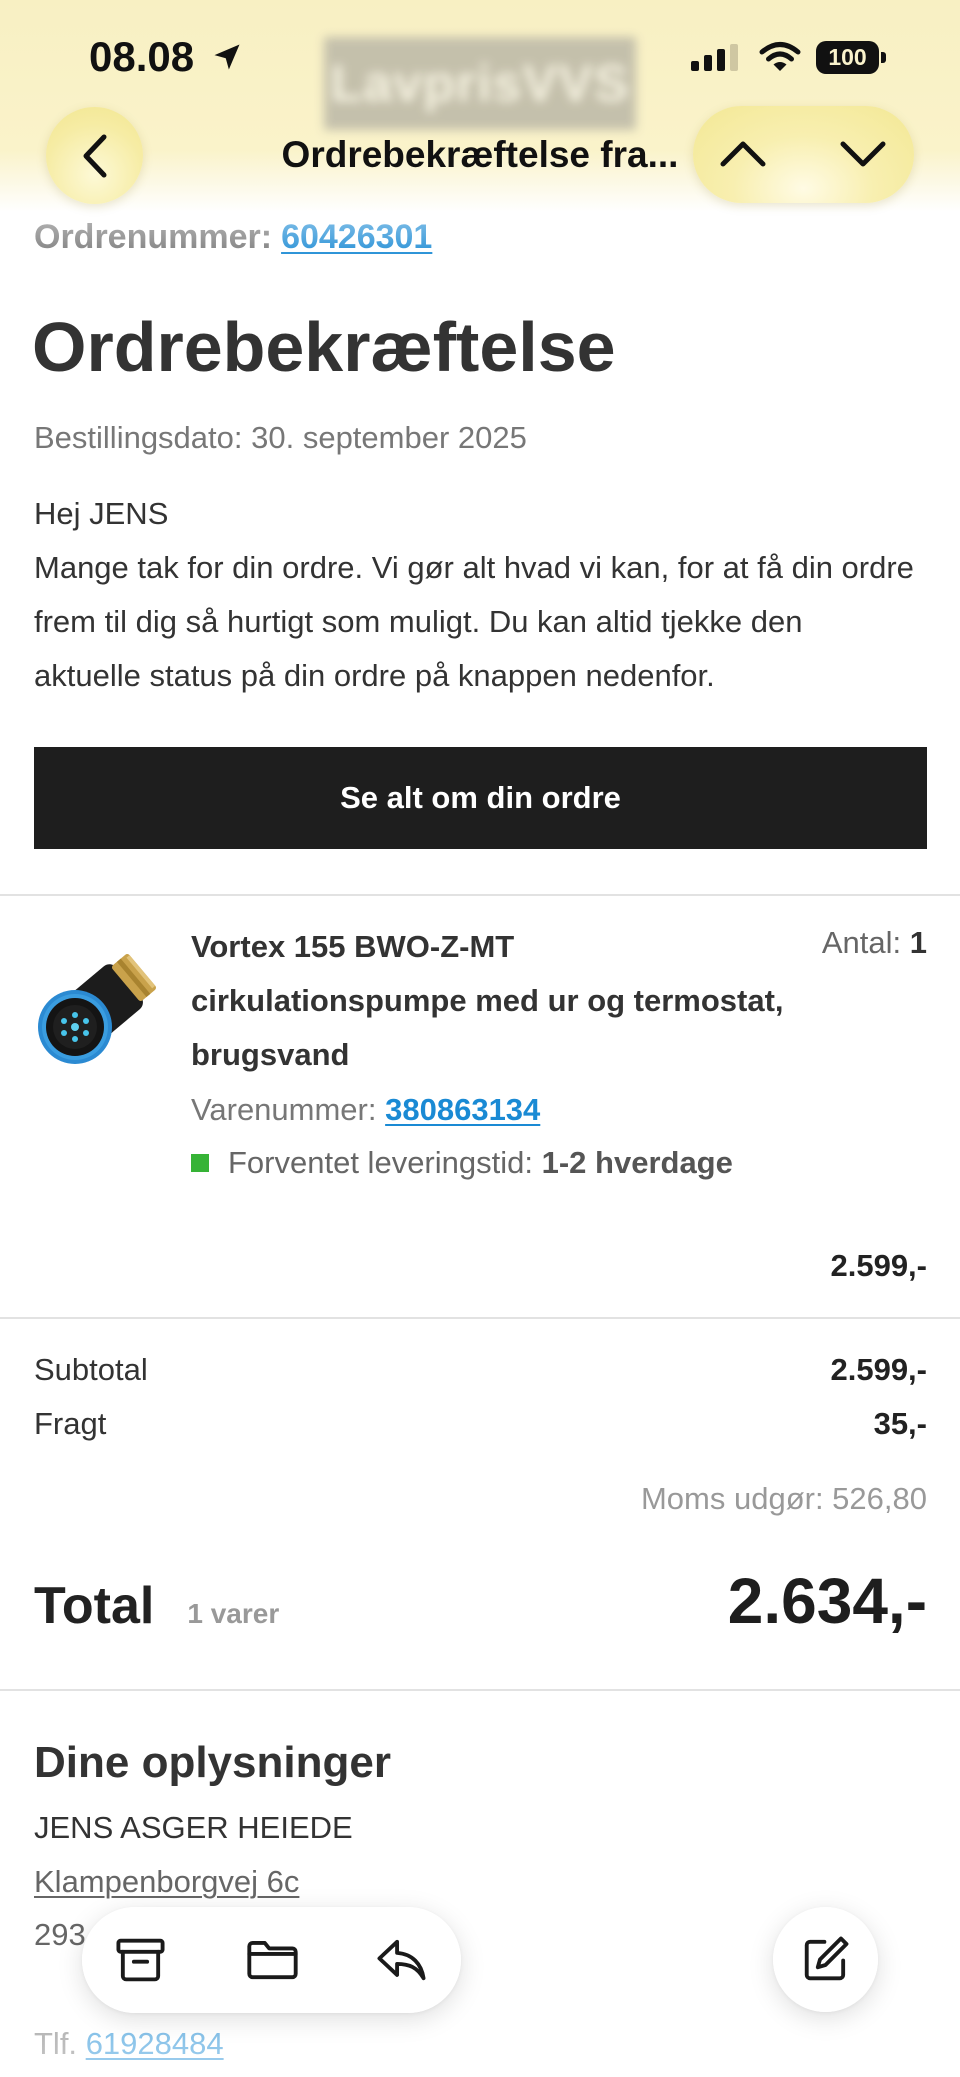 This screenshot has width=960, height=2077. I want to click on view-order-button: Se alt om din ordre, so click(480, 798).